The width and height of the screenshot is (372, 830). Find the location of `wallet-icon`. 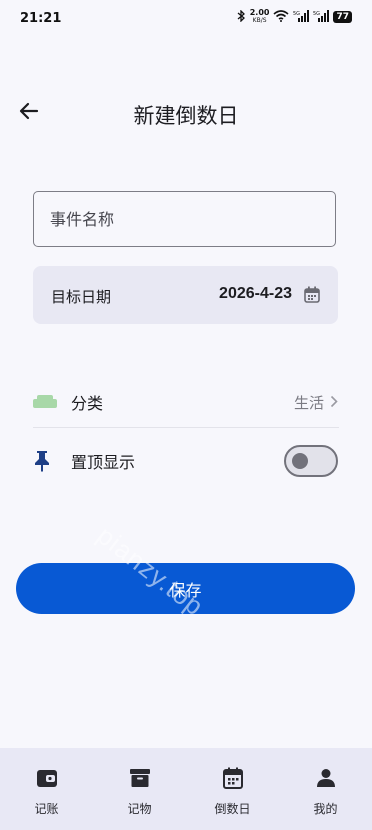

wallet-icon is located at coordinates (47, 778).